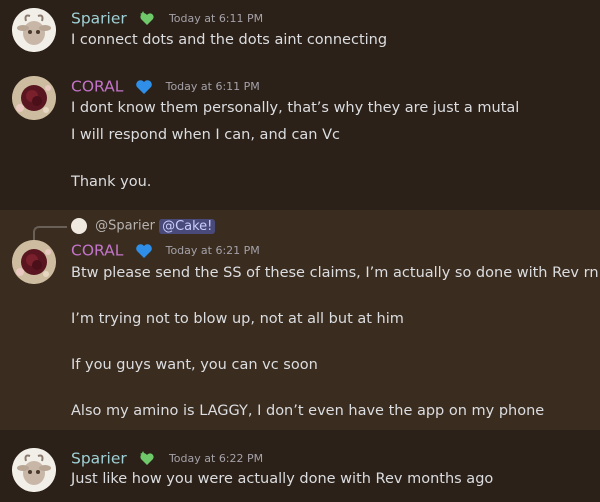 Image resolution: width=600 pixels, height=502 pixels. What do you see at coordinates (194, 365) in the screenshot?
I see `message-text: If you guys want, you can vc soon` at bounding box center [194, 365].